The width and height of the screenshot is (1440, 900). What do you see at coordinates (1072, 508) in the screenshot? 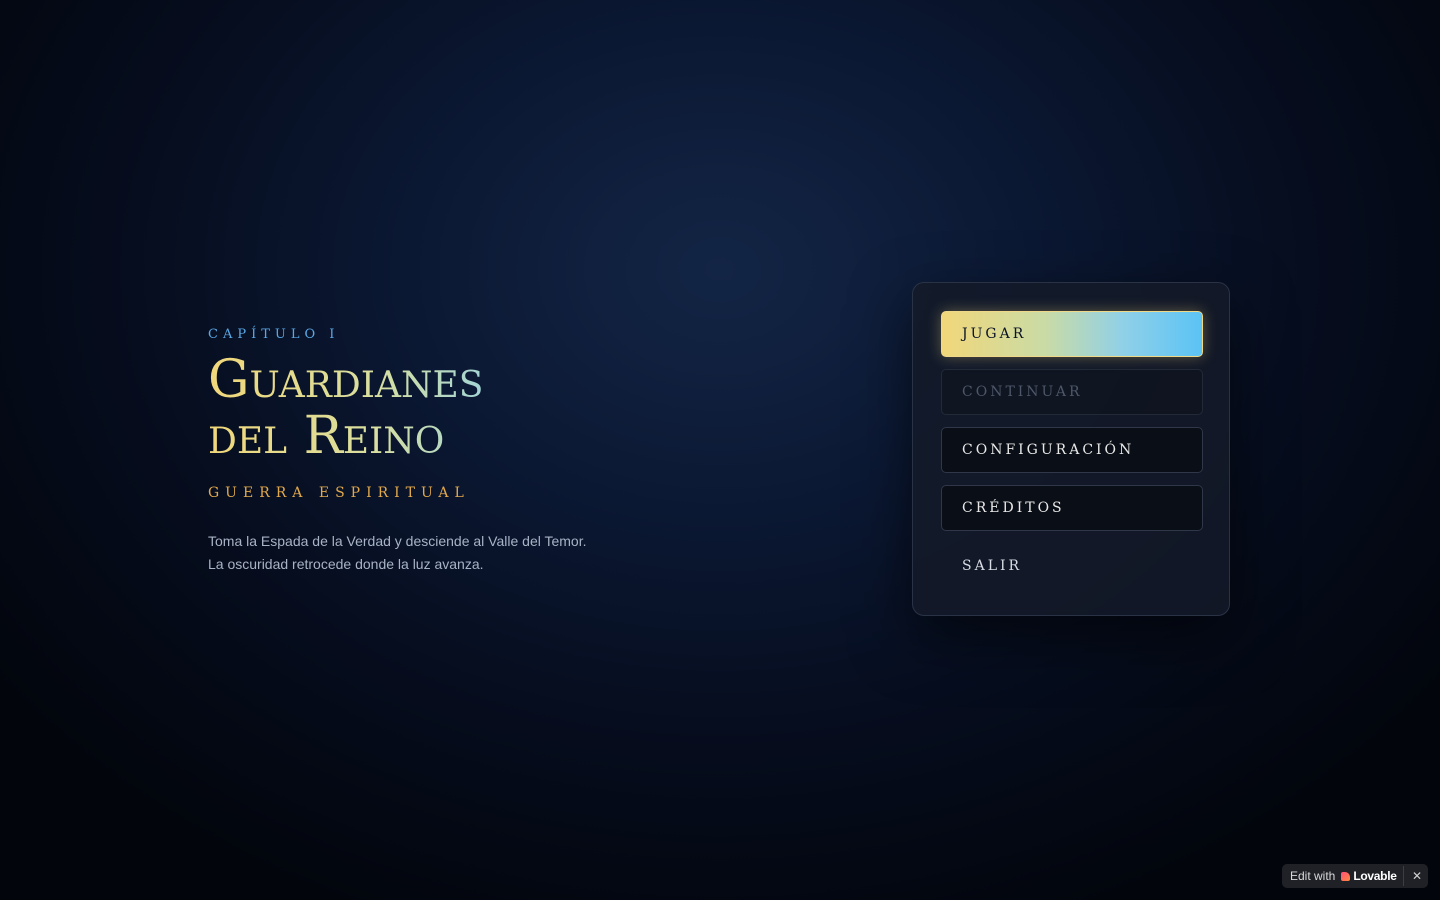
I see `credits-button: CRÉDITOS` at bounding box center [1072, 508].